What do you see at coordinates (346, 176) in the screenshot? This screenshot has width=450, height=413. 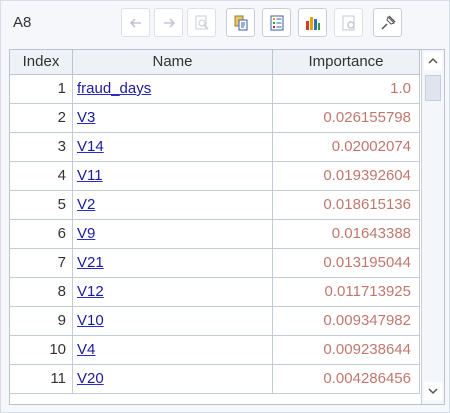 I see `importance-cell: 0.019392604` at bounding box center [346, 176].